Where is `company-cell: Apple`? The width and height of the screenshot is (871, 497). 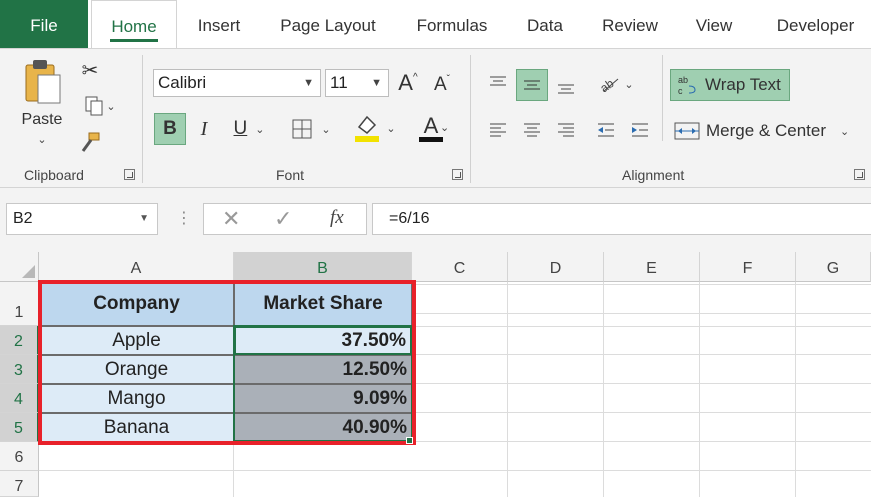
company-cell: Apple is located at coordinates (136, 340).